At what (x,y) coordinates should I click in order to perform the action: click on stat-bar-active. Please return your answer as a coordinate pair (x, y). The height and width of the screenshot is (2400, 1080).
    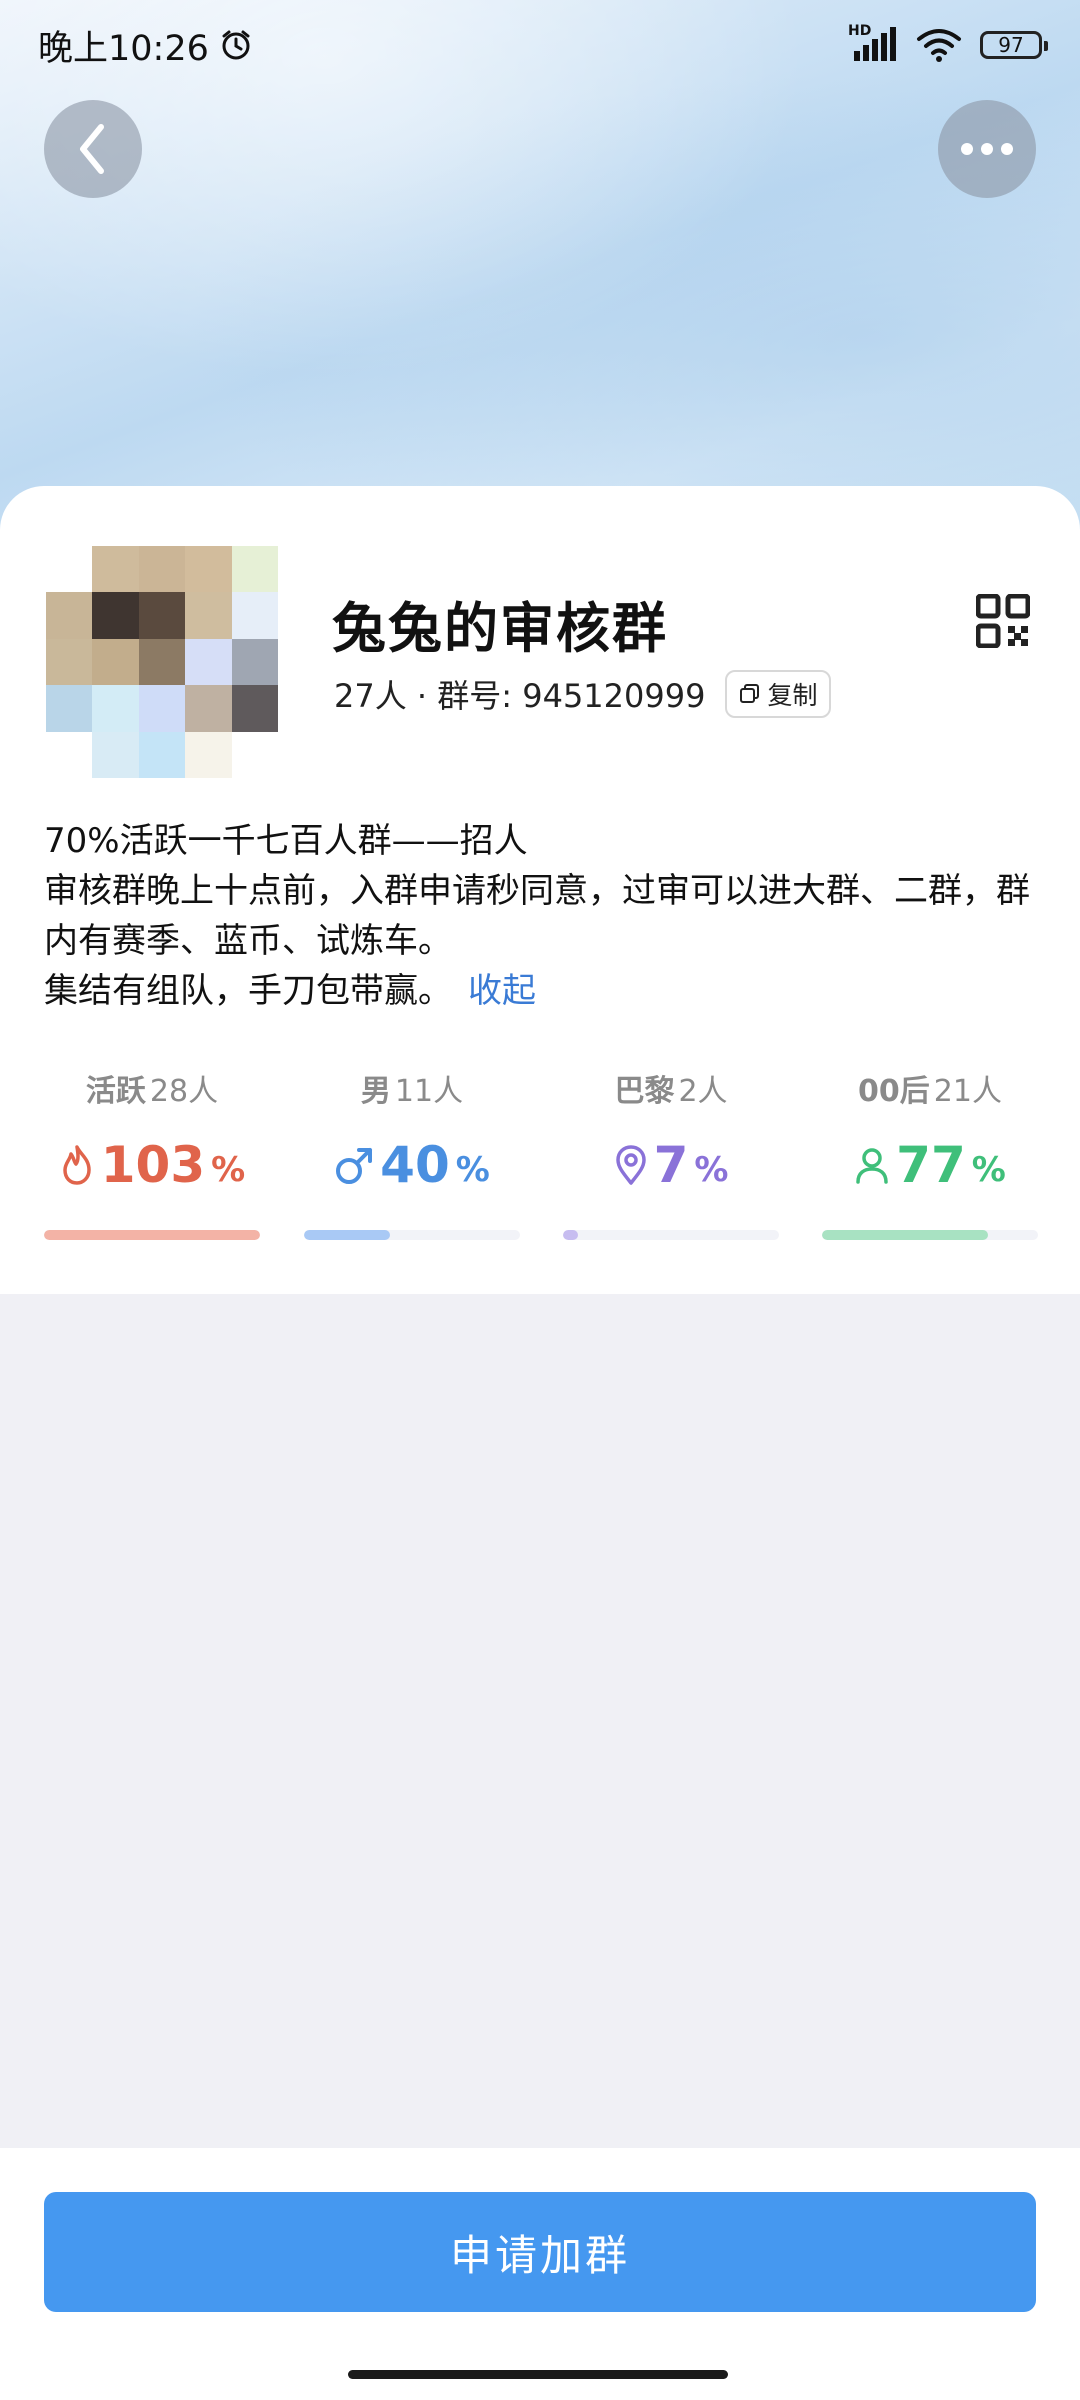
    Looking at the image, I should click on (152, 1235).